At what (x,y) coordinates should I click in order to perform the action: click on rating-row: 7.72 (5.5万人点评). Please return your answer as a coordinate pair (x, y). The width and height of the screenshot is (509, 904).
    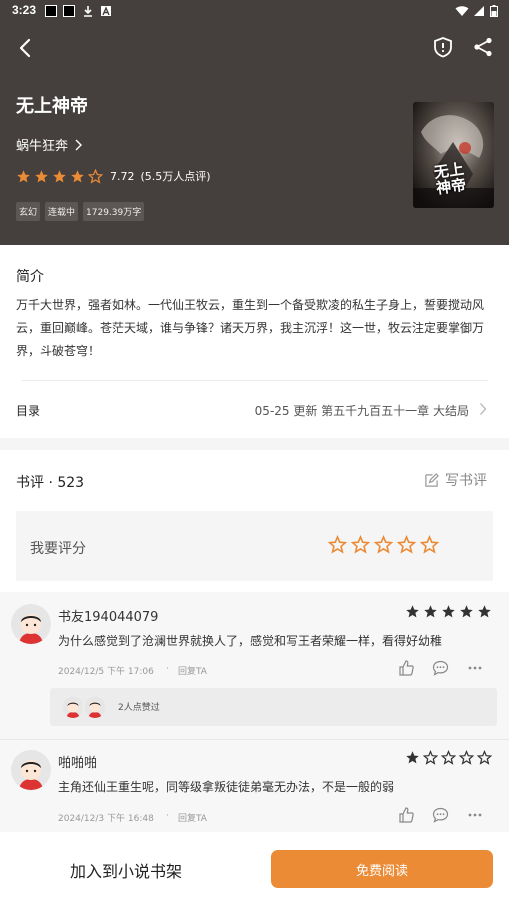
    Looking at the image, I should click on (113, 176).